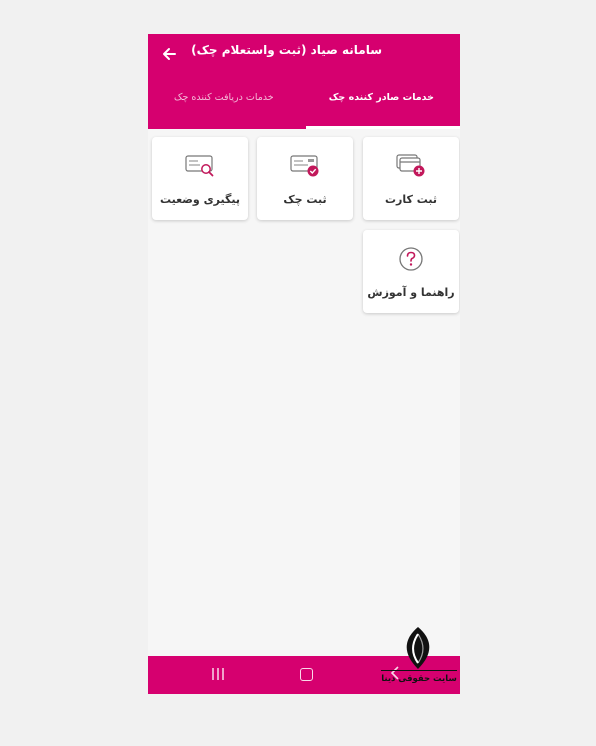 Image resolution: width=596 pixels, height=746 pixels. Describe the element at coordinates (306, 674) in the screenshot. I see `home-icon` at that location.